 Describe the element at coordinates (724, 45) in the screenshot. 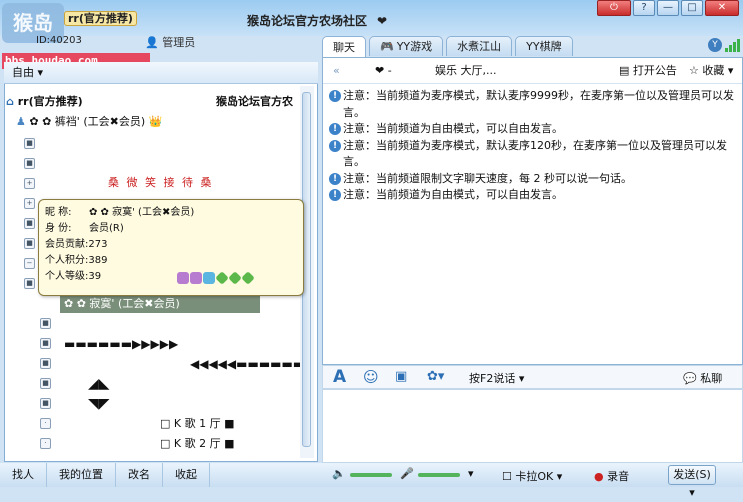

I see `tray: Y` at that location.